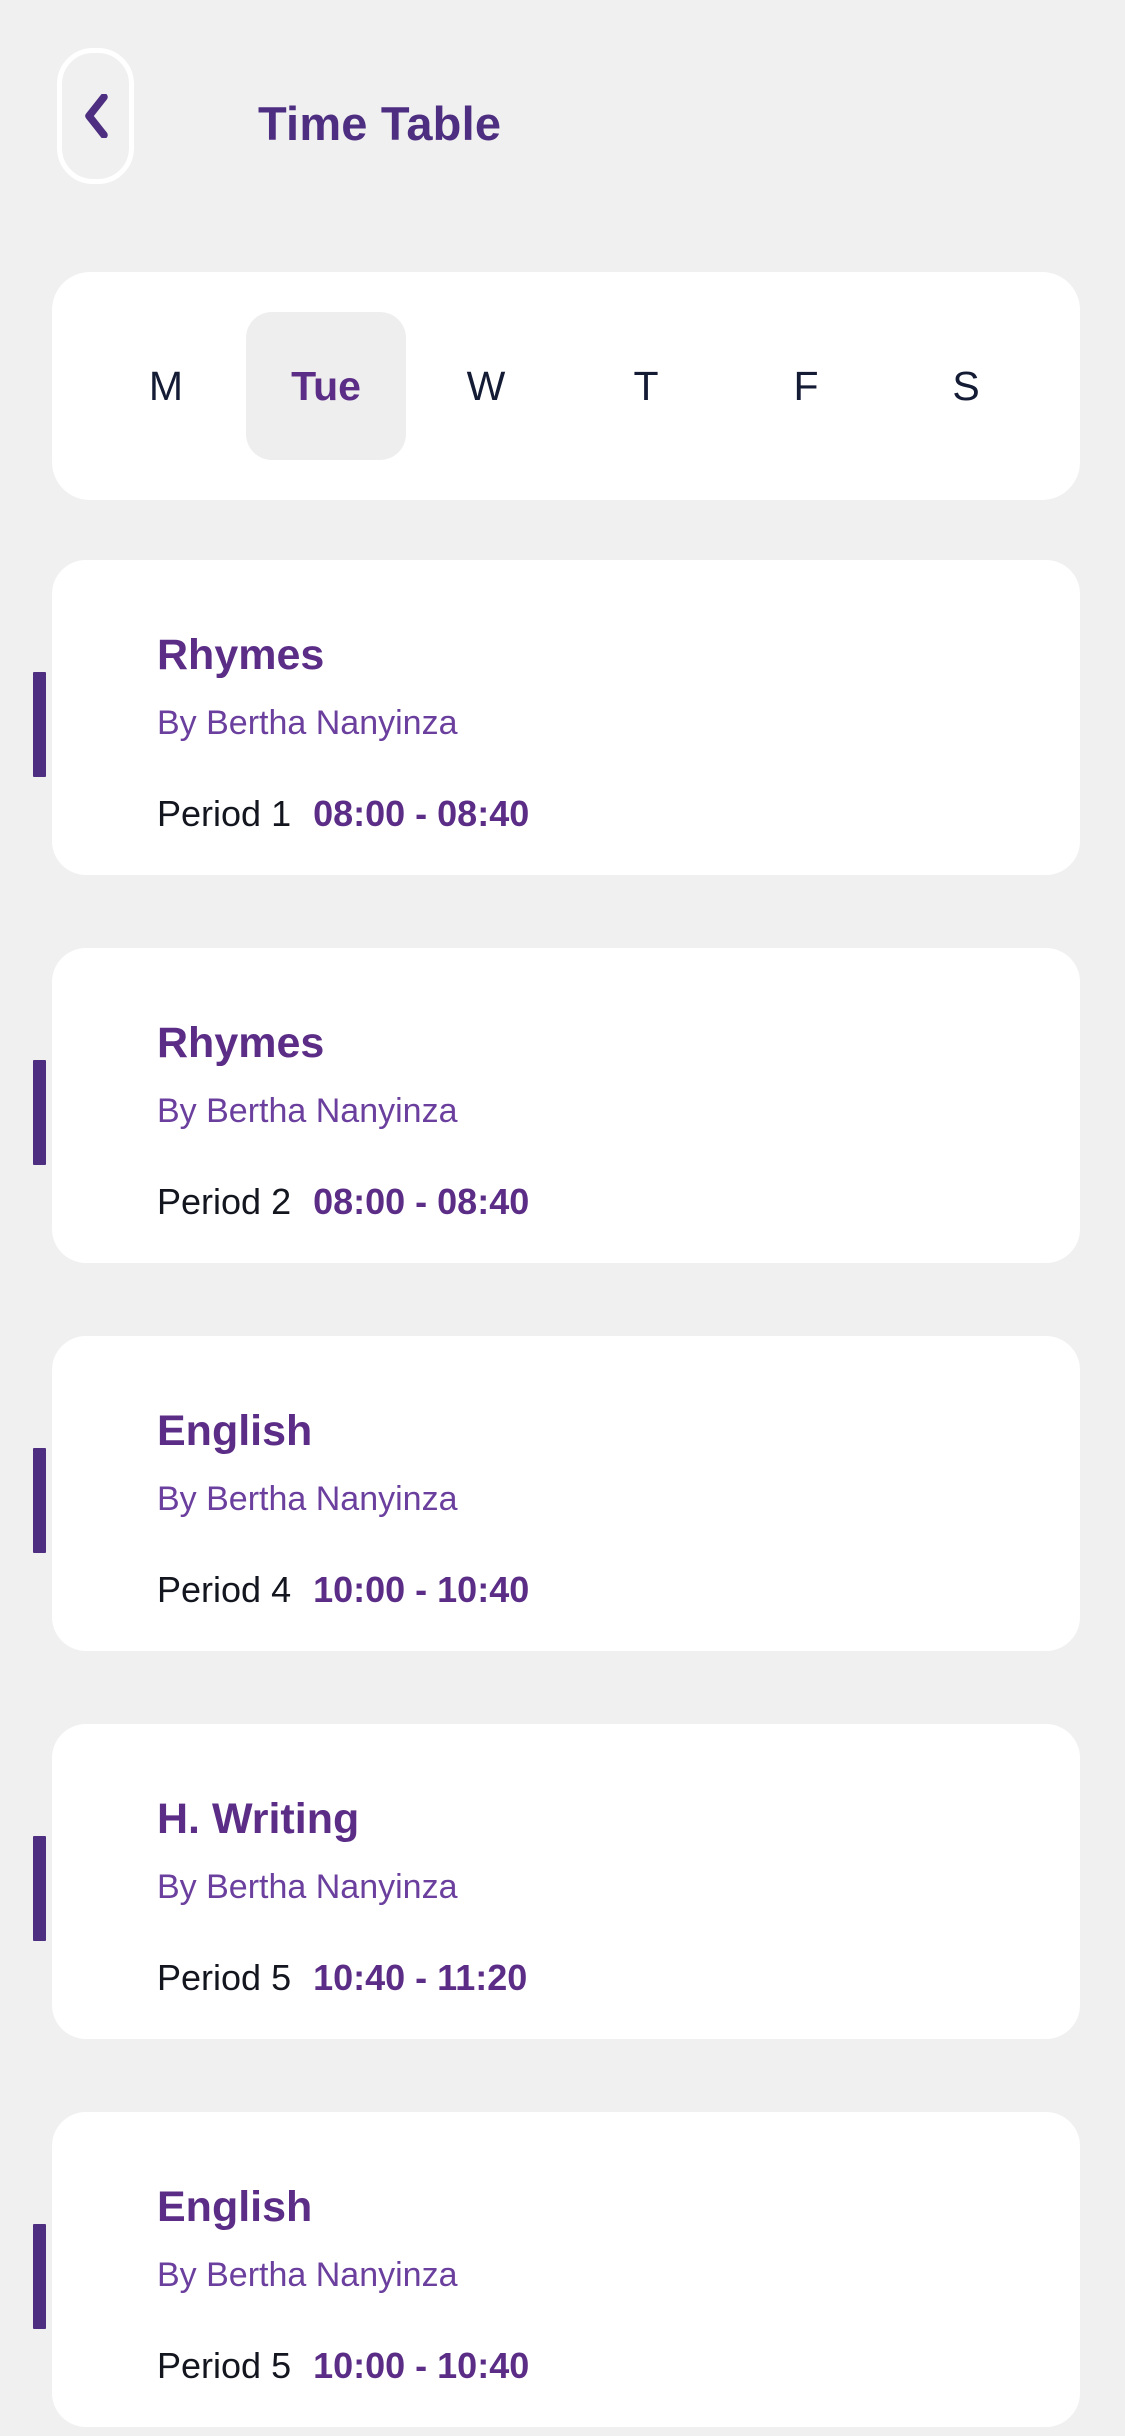 This screenshot has width=1125, height=2436. I want to click on day-selector: M Tue W T F S, so click(566, 386).